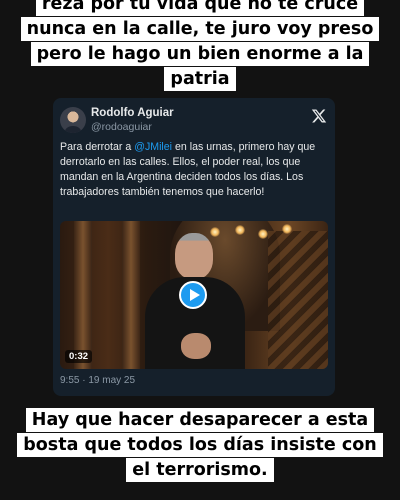  I want to click on tweet-text-start: Para derrotar a, so click(97, 147).